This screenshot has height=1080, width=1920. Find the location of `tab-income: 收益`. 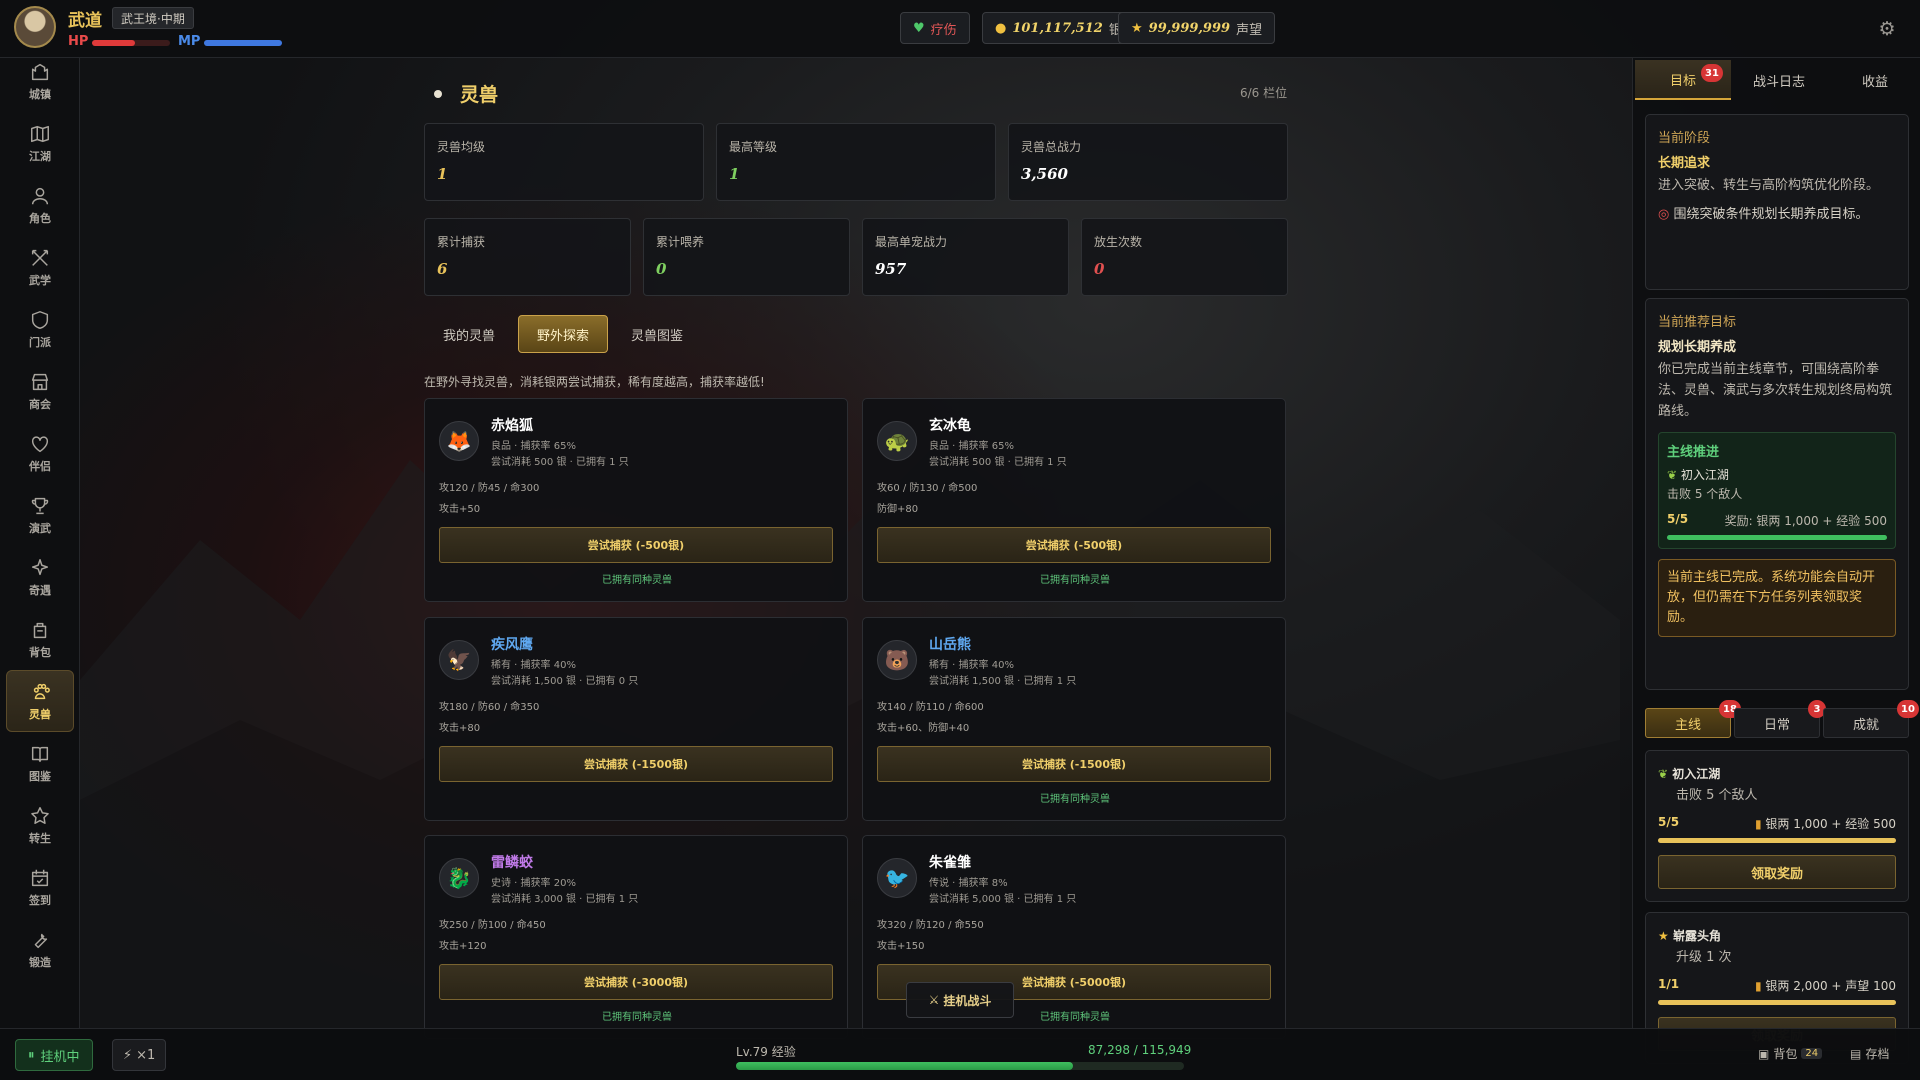

tab-income: 收益 is located at coordinates (1873, 80).